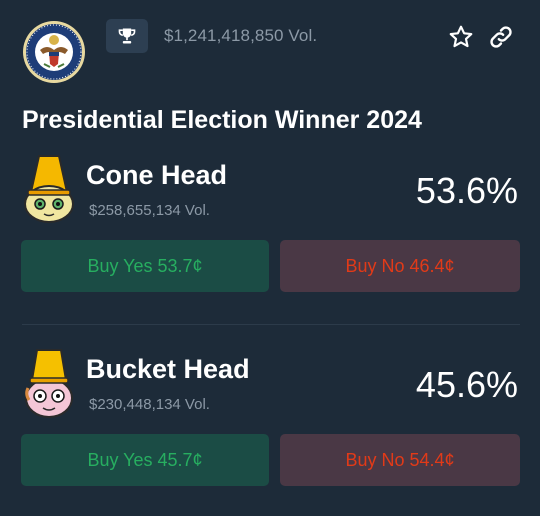  I want to click on candidate-name: Cone Head, so click(157, 175).